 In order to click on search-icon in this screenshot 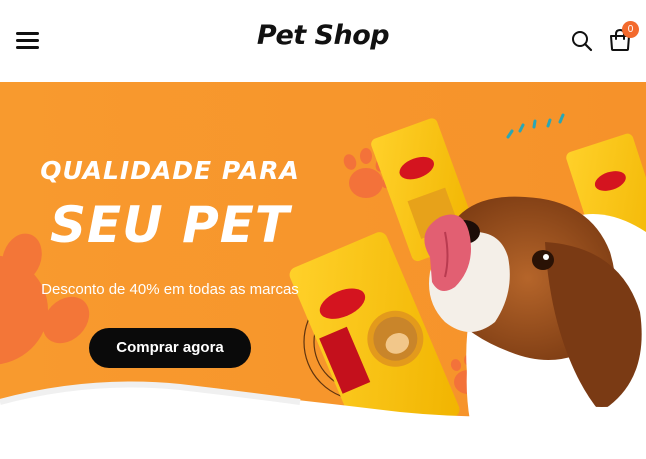, I will do `click(582, 41)`.